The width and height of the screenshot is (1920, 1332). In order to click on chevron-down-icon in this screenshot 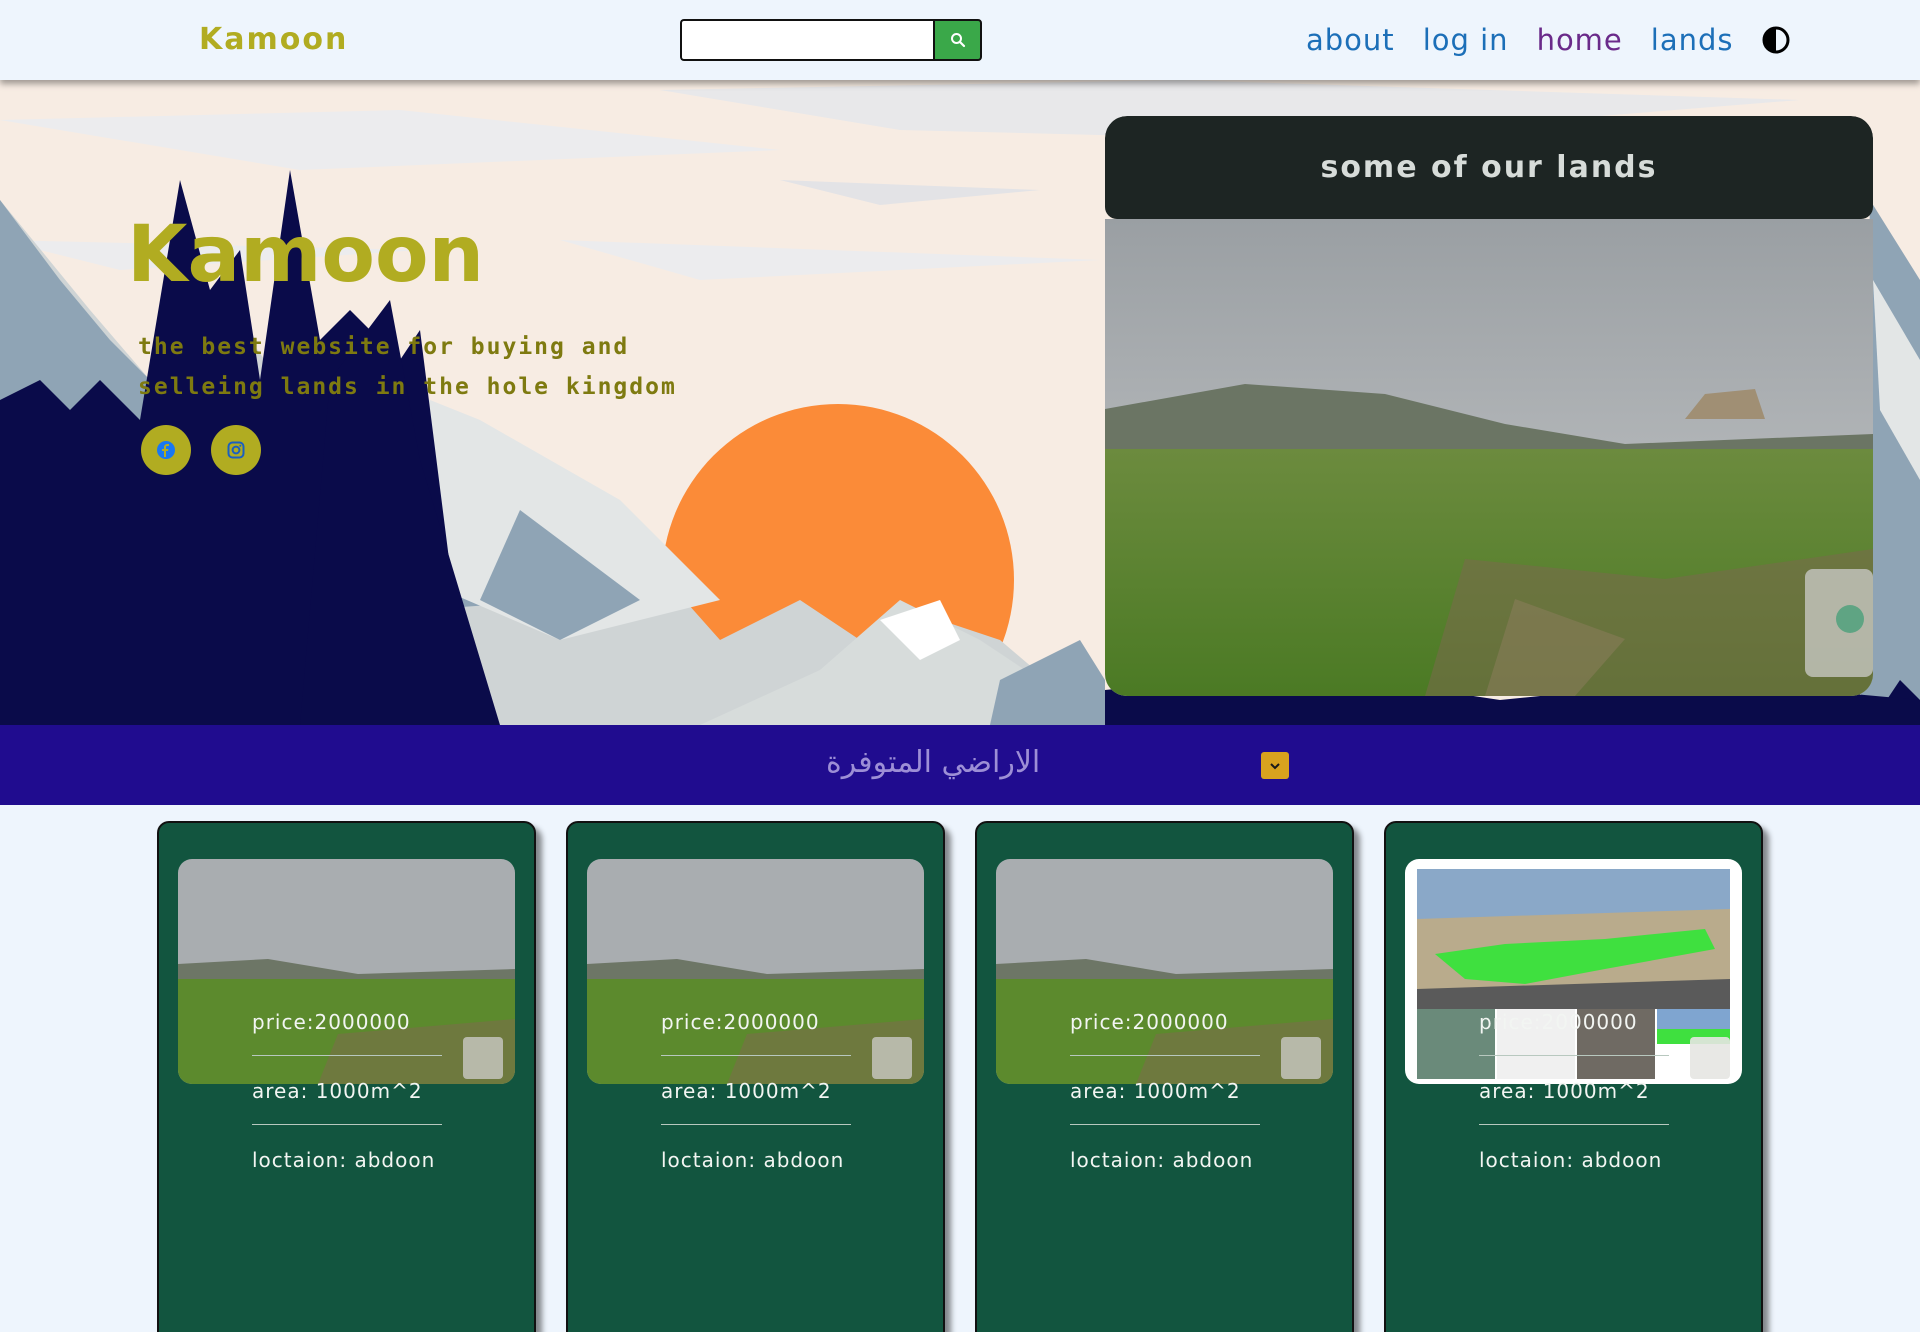, I will do `click(1275, 765)`.